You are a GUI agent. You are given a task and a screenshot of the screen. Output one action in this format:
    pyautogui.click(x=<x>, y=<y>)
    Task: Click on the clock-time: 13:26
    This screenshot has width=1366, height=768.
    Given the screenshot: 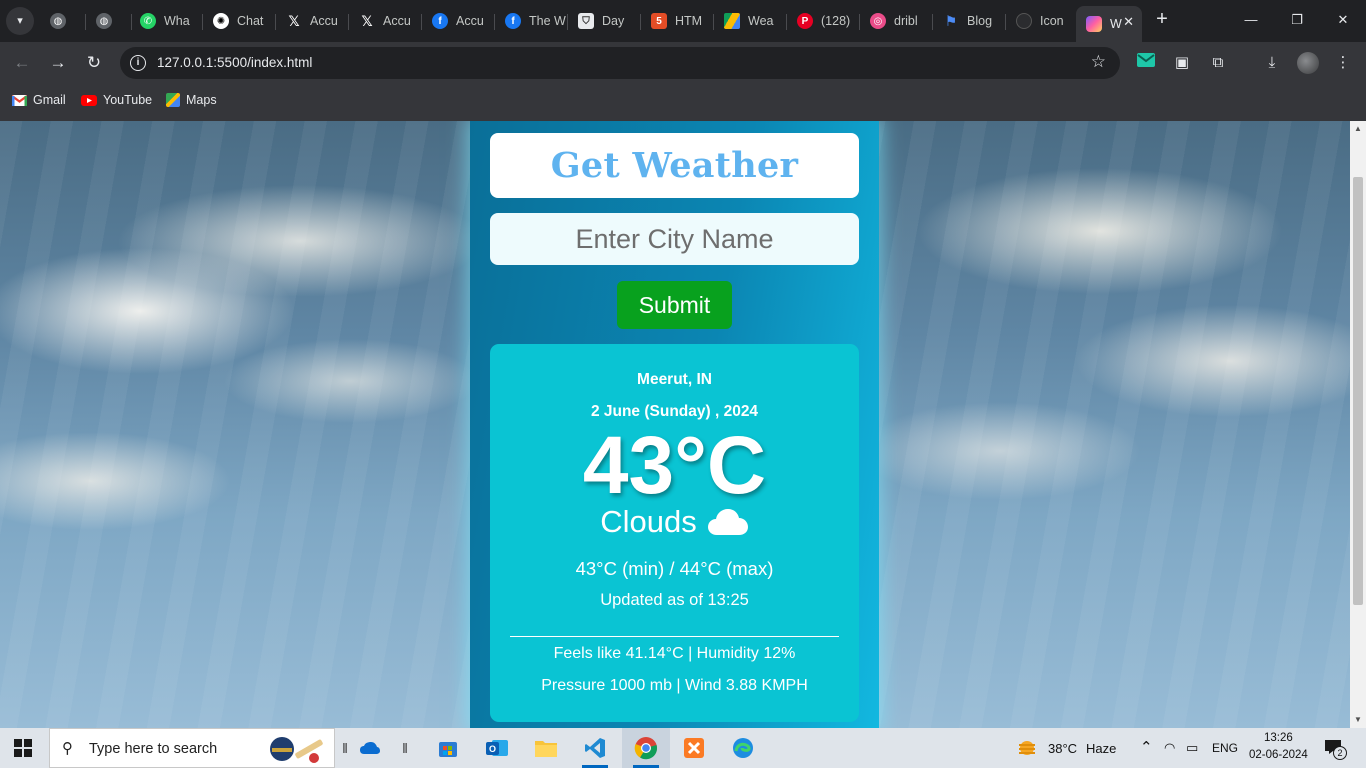 What is the action you would take?
    pyautogui.click(x=1278, y=738)
    